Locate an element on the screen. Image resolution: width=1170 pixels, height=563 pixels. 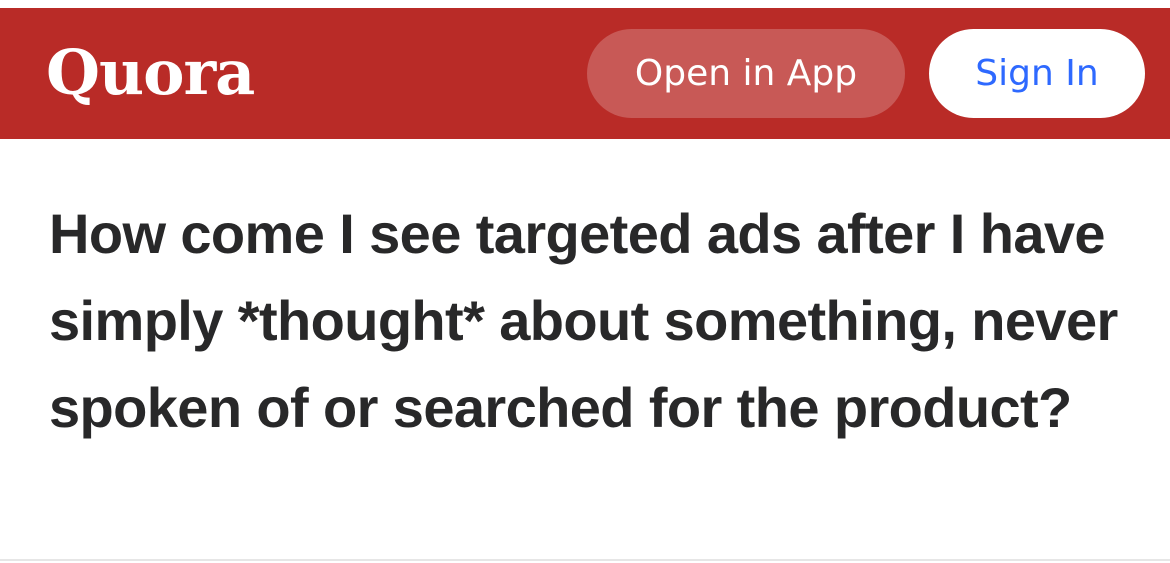
top-strip is located at coordinates (585, 4).